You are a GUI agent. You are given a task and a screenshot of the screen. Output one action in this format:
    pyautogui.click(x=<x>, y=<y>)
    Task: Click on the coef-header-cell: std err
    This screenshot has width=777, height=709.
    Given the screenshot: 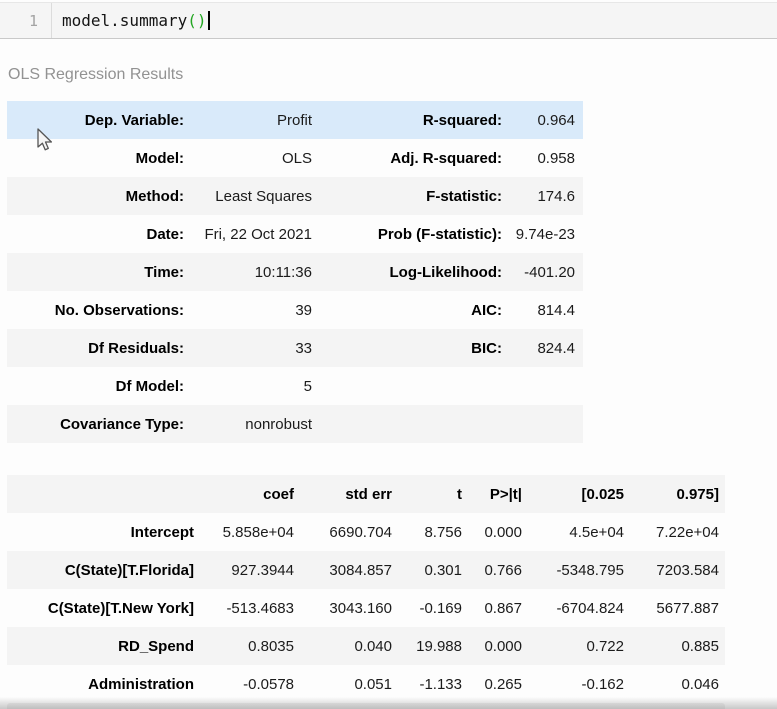 What is the action you would take?
    pyautogui.click(x=368, y=494)
    